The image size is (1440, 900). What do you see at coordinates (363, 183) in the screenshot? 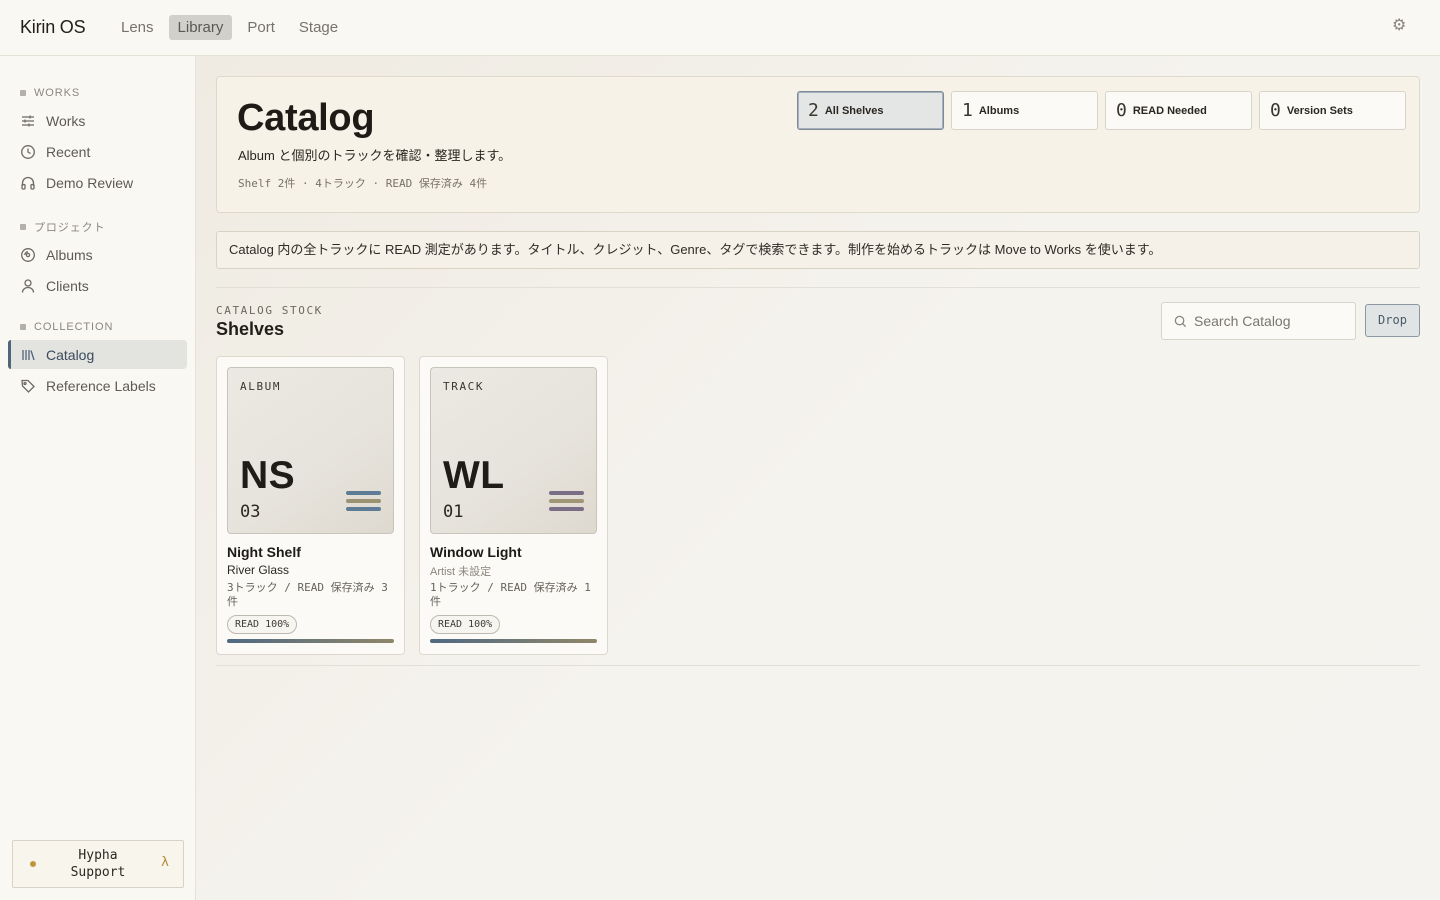
I see `catalog-meta: Shelf 2件 · 4トラック · READ 保存済み 4件` at bounding box center [363, 183].